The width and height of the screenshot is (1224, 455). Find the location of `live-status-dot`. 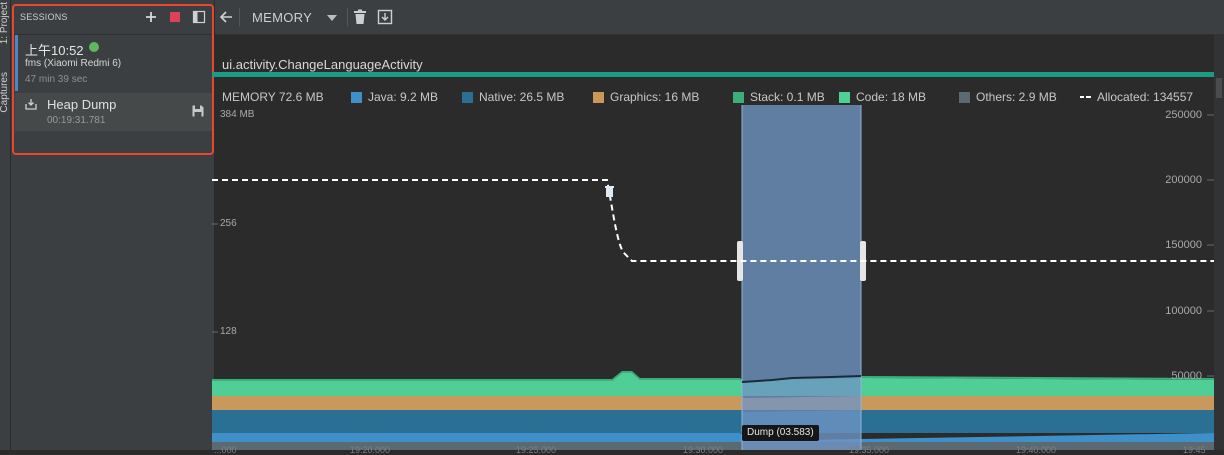

live-status-dot is located at coordinates (94, 47).